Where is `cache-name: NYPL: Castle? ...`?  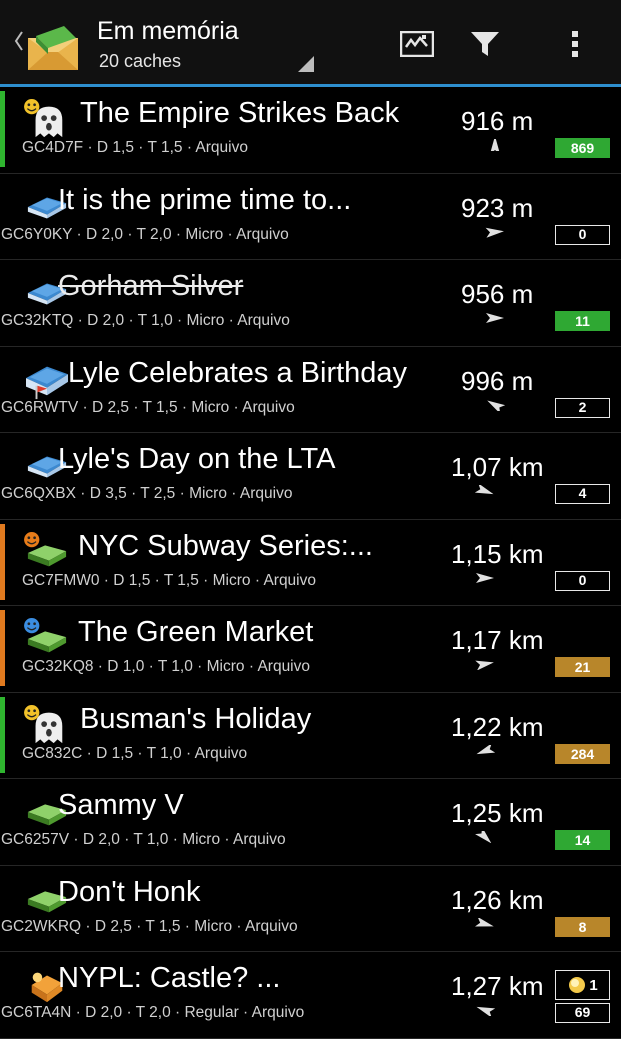 cache-name: NYPL: Castle? ... is located at coordinates (169, 978).